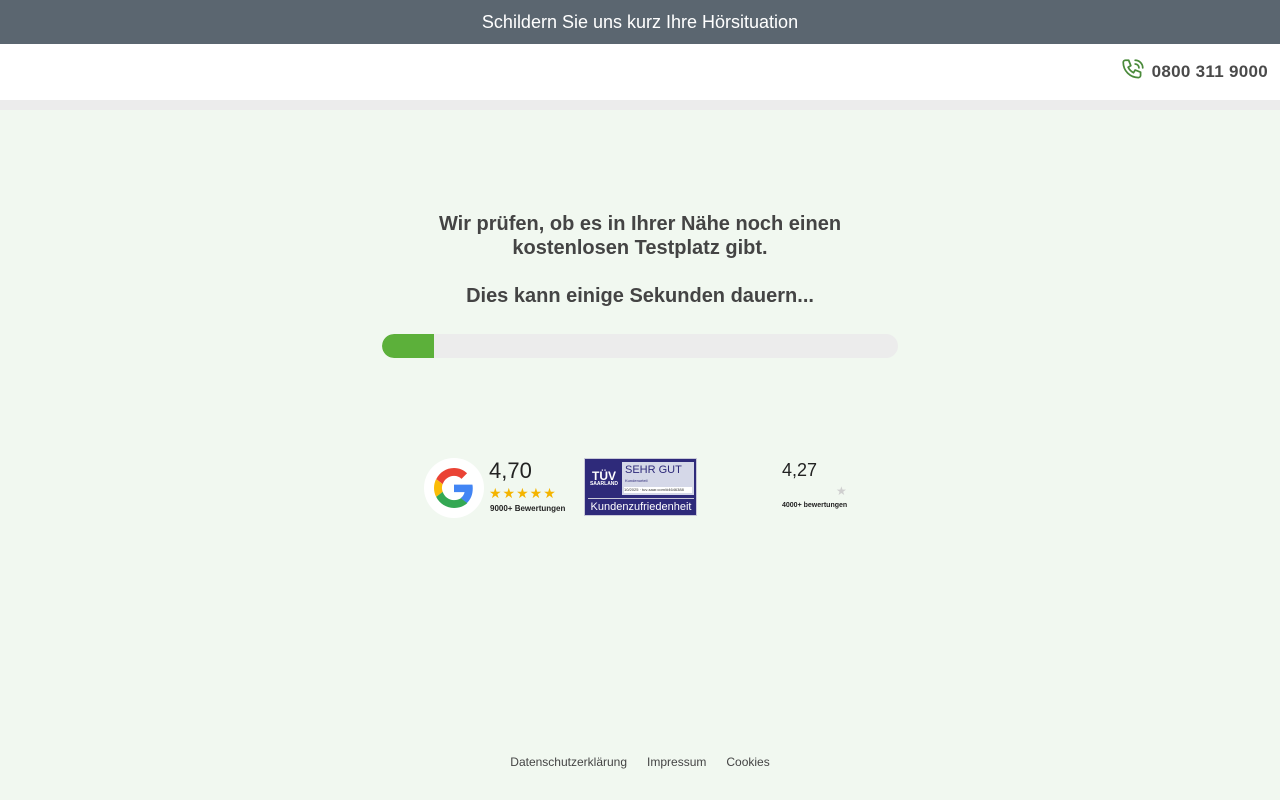  I want to click on top-banner: Schildern Sie uns kurz Ihre Hörsituation, so click(640, 22).